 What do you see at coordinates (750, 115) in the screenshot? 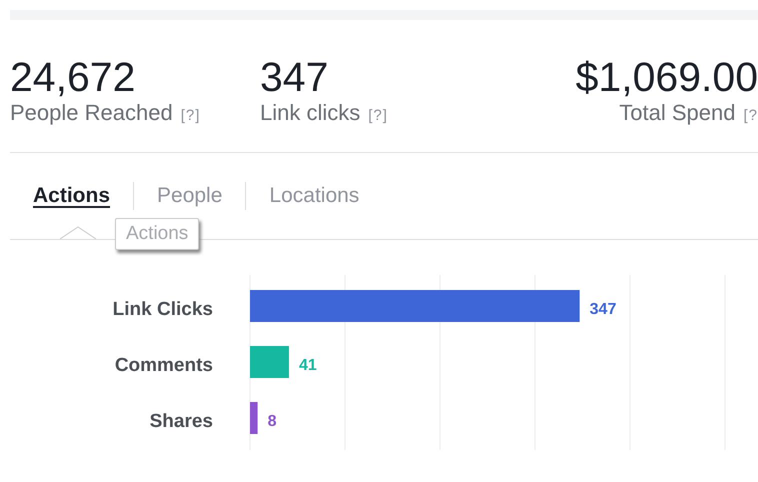
I see `help-link: [?` at bounding box center [750, 115].